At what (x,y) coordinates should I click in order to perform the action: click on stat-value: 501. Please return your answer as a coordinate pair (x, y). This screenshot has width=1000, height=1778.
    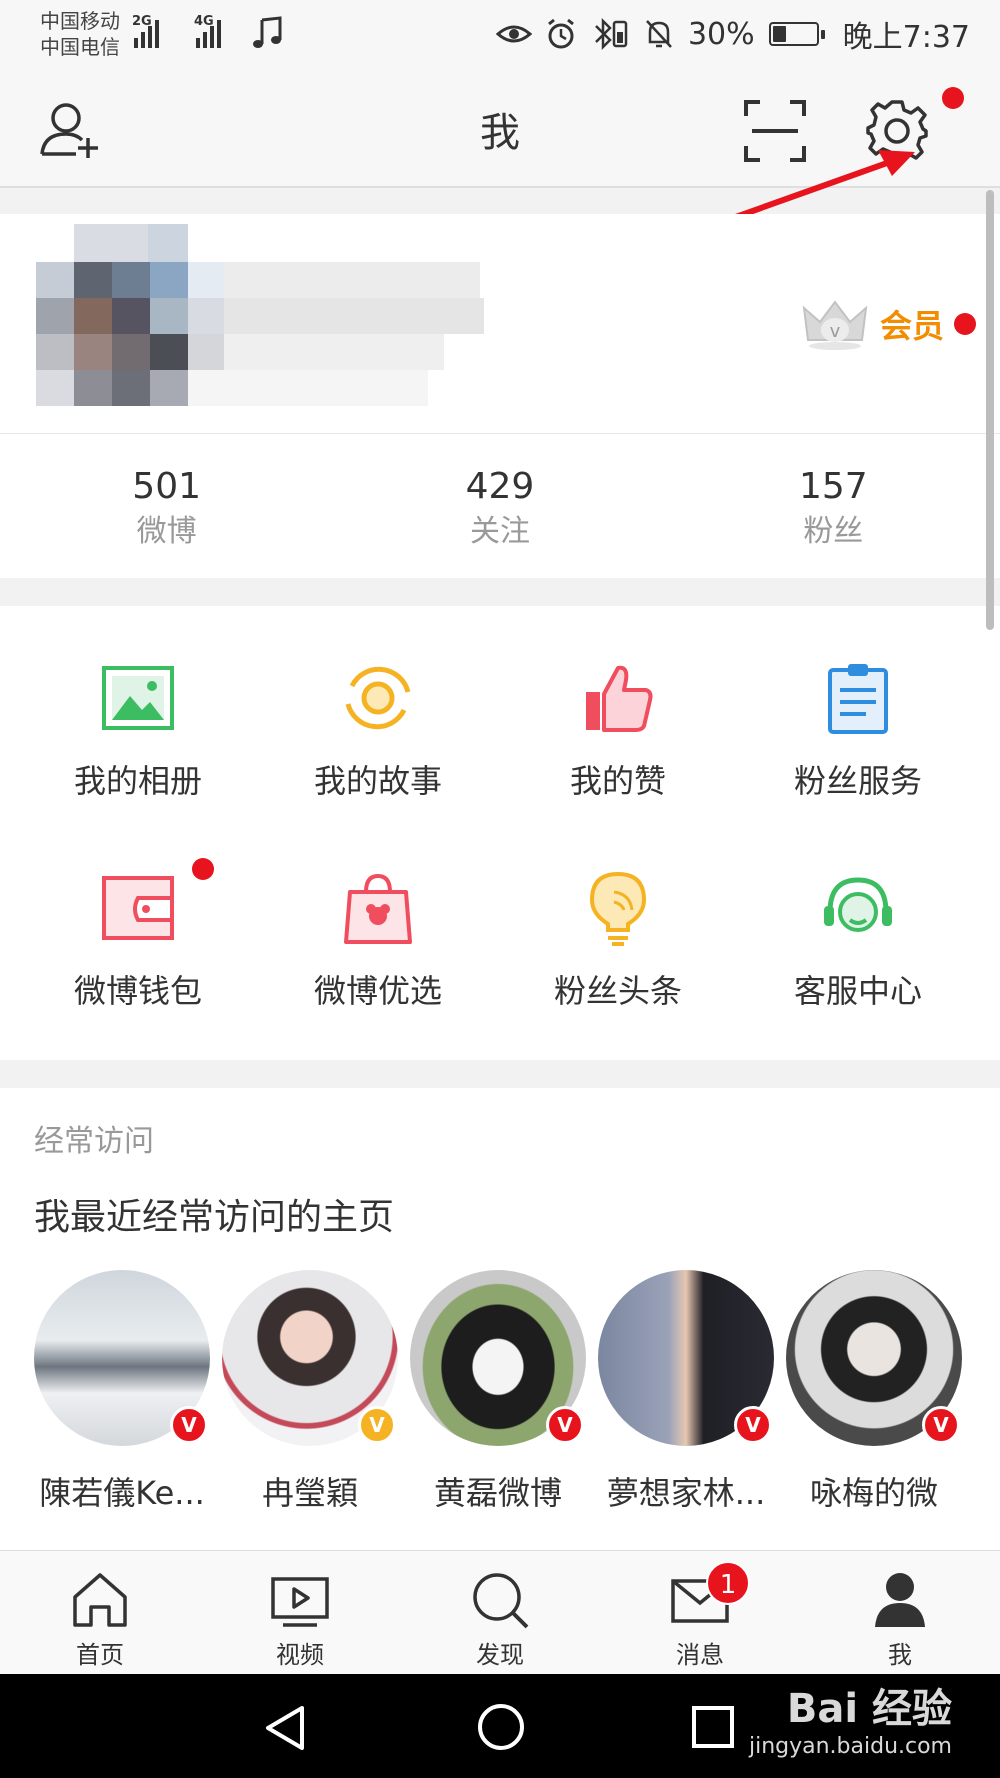
    Looking at the image, I should click on (167, 486).